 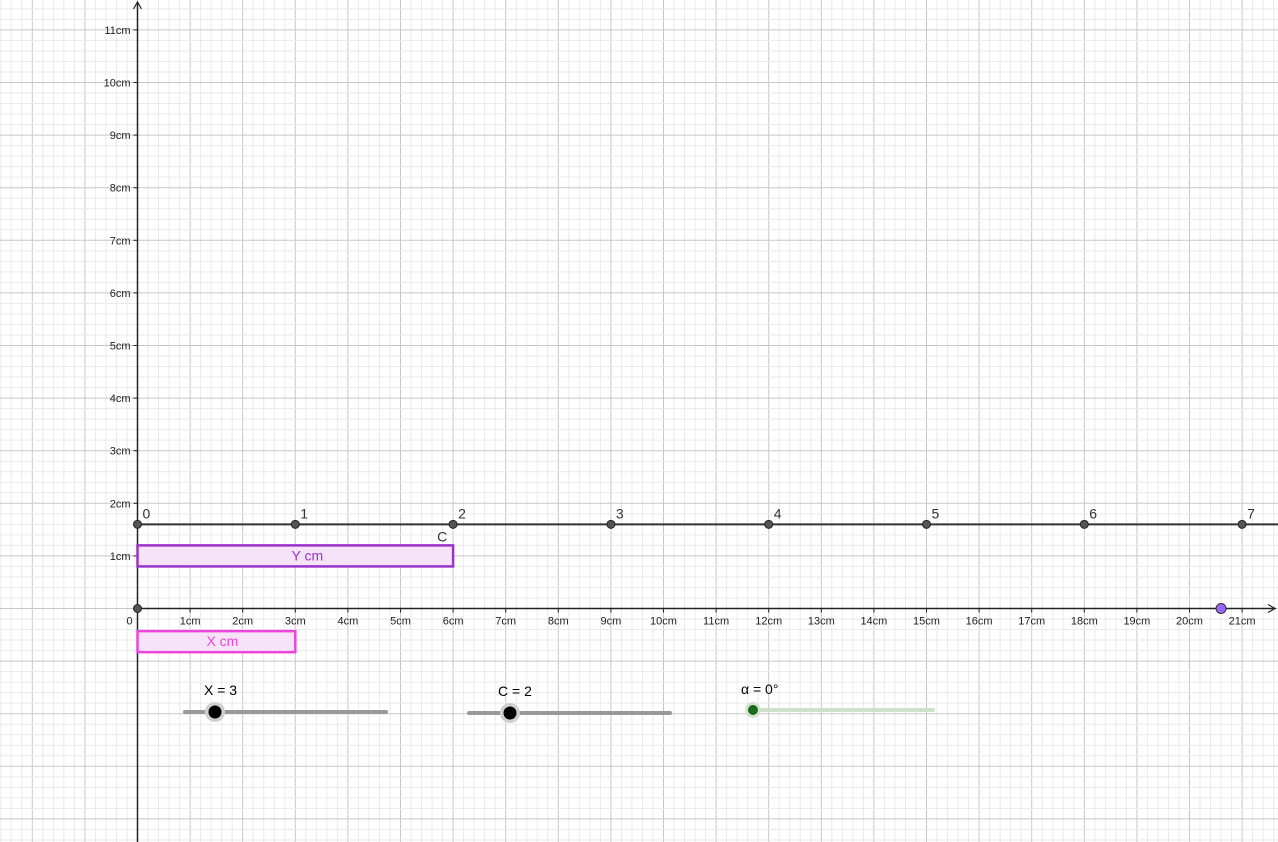 I want to click on y-tick-label: 6cm, so click(x=120, y=294).